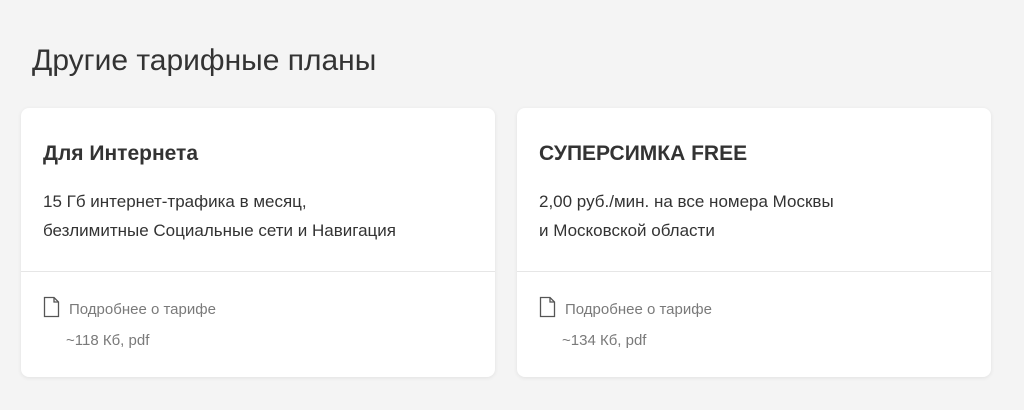 This screenshot has height=410, width=1024. Describe the element at coordinates (108, 340) in the screenshot. I see `doc-file-meta: ~118 Кб, pdf` at that location.